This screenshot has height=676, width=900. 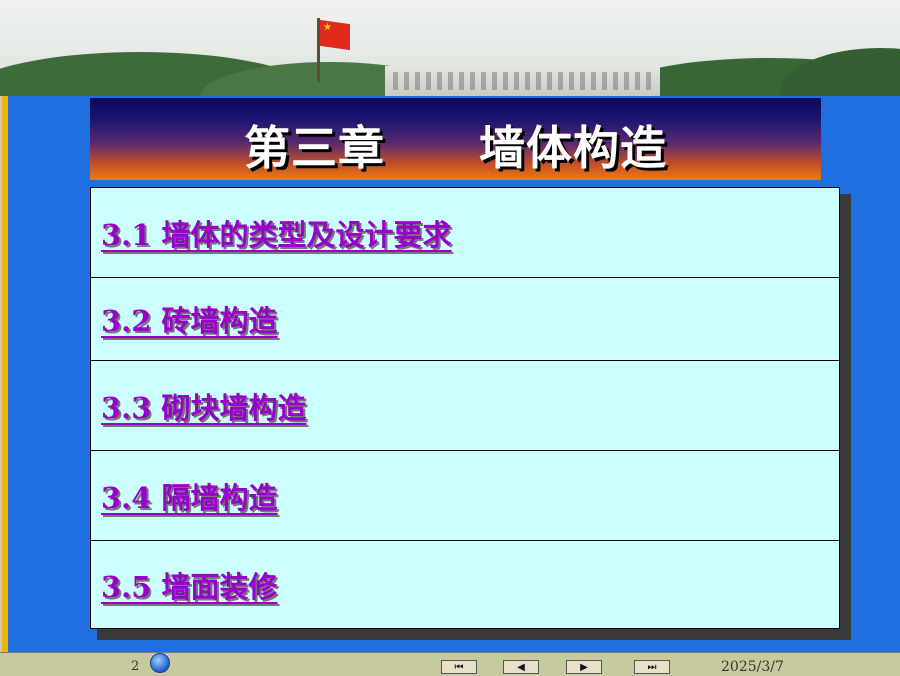 I want to click on menu-link-3-3: 3.3 砌块墙构造, so click(x=204, y=406).